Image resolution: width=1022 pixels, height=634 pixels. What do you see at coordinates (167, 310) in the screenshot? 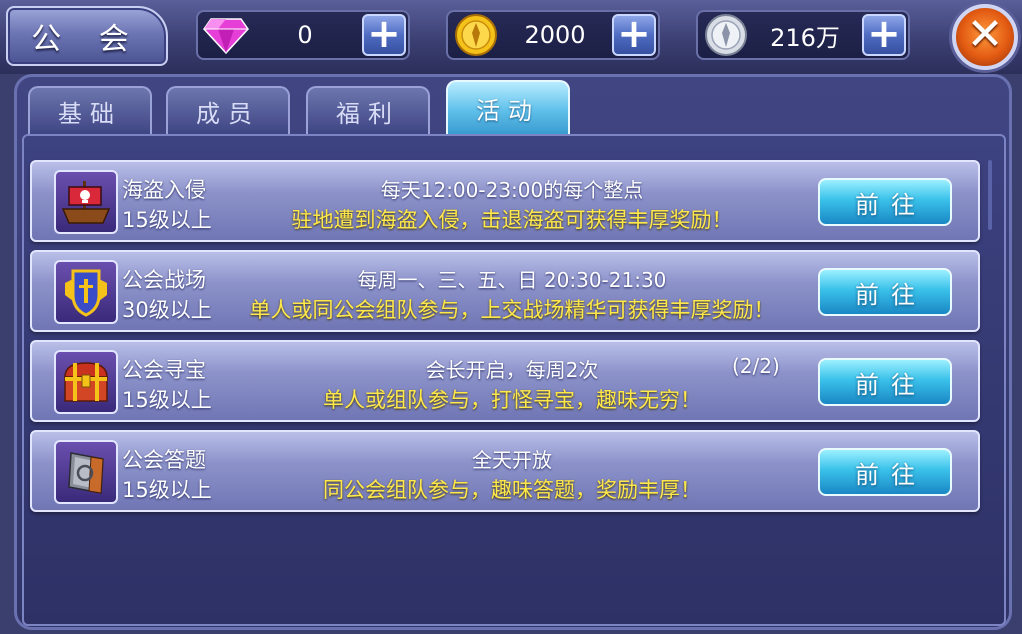
I see `activity-level: 30级以上` at bounding box center [167, 310].